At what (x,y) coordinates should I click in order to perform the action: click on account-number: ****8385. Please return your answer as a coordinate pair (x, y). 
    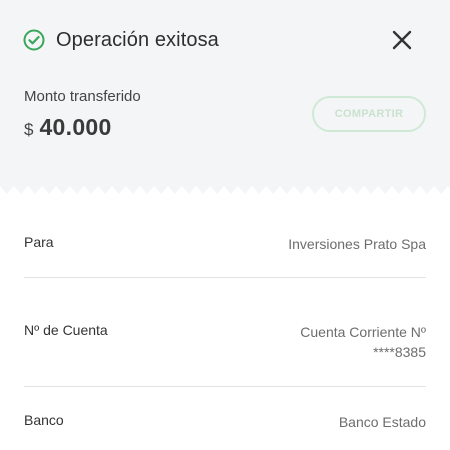
    Looking at the image, I should click on (399, 352).